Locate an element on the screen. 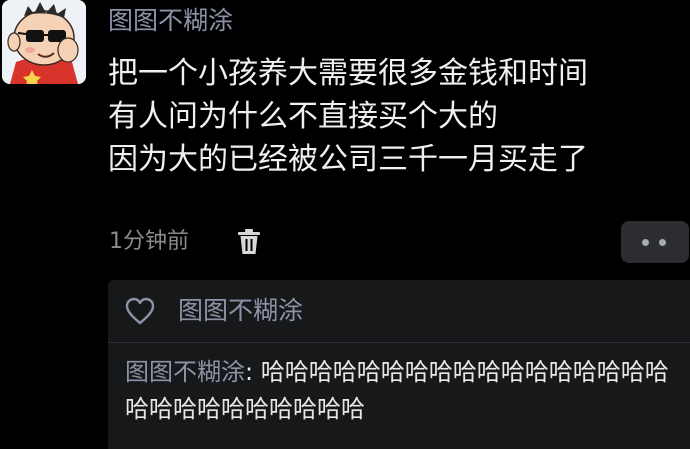 The image size is (690, 449). delete-button is located at coordinates (249, 242).